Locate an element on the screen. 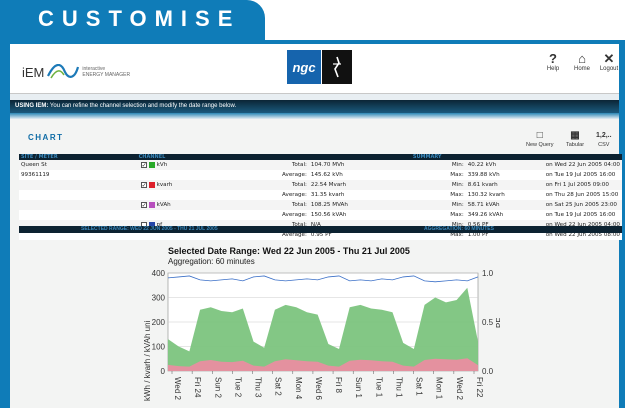 The image size is (625, 408). logout-button: ✕ Logout is located at coordinates (609, 61).